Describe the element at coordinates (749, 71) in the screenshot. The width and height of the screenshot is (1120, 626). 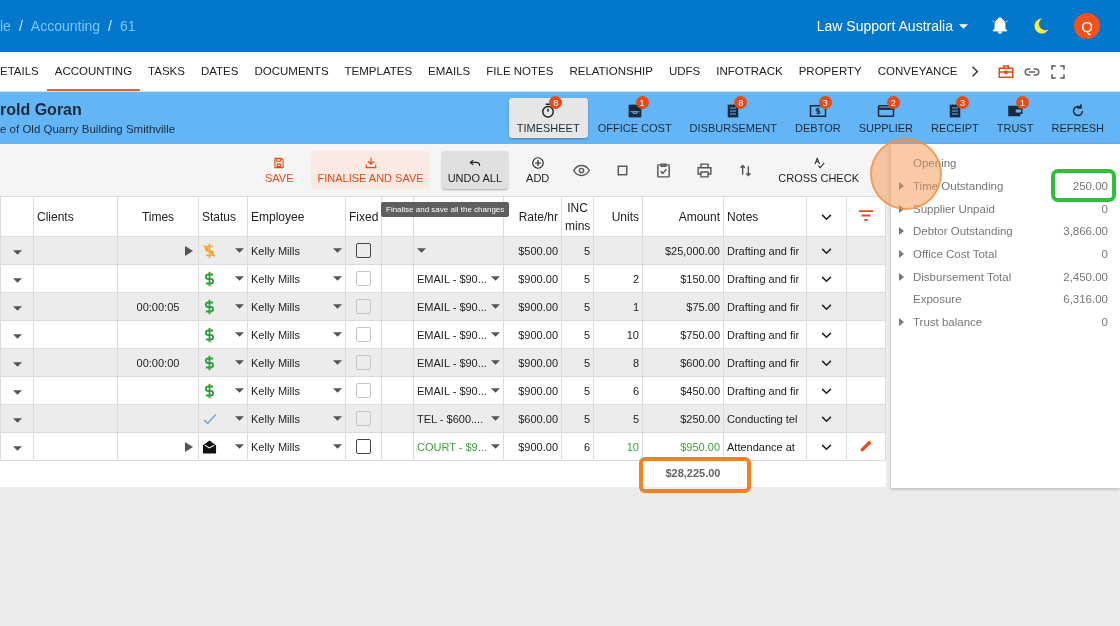
I see `tab: INFOTRACK` at that location.